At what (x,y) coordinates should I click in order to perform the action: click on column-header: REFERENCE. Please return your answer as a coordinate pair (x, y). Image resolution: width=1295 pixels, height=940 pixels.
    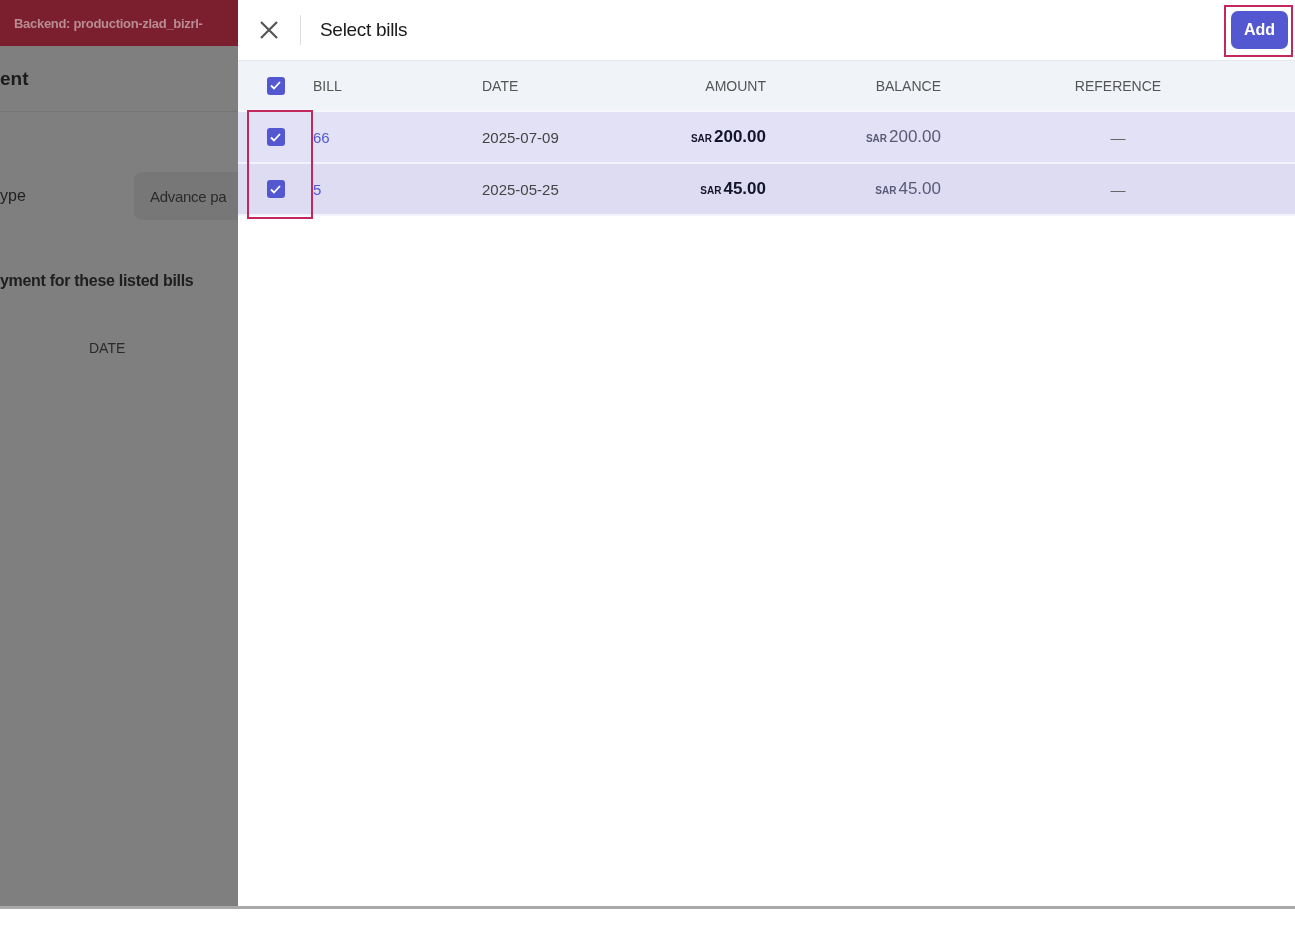
    Looking at the image, I should click on (1118, 85).